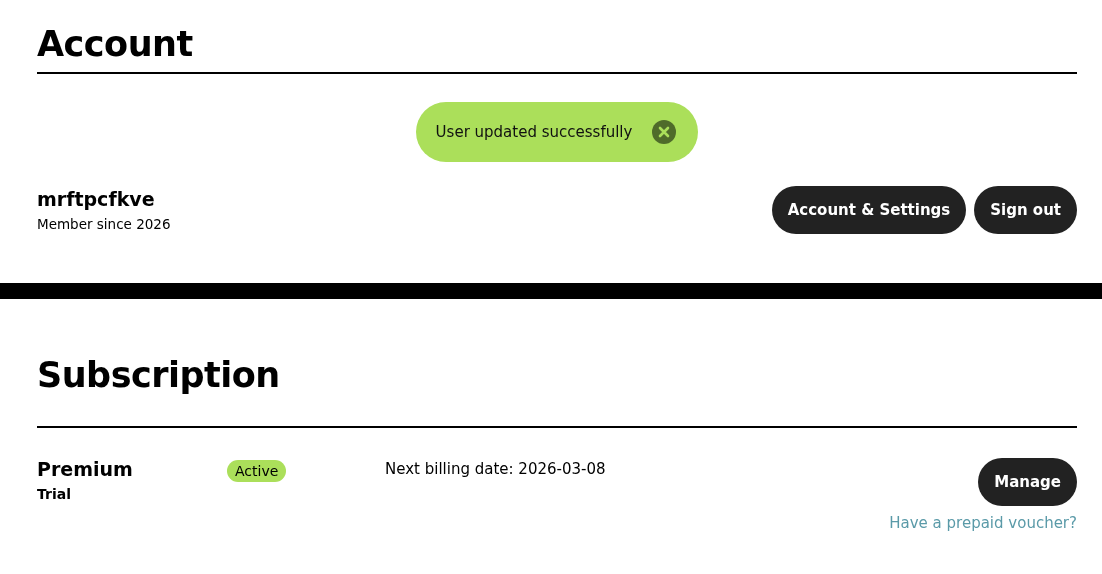 This screenshot has width=1102, height=574. I want to click on manage-button: Manage, so click(1027, 482).